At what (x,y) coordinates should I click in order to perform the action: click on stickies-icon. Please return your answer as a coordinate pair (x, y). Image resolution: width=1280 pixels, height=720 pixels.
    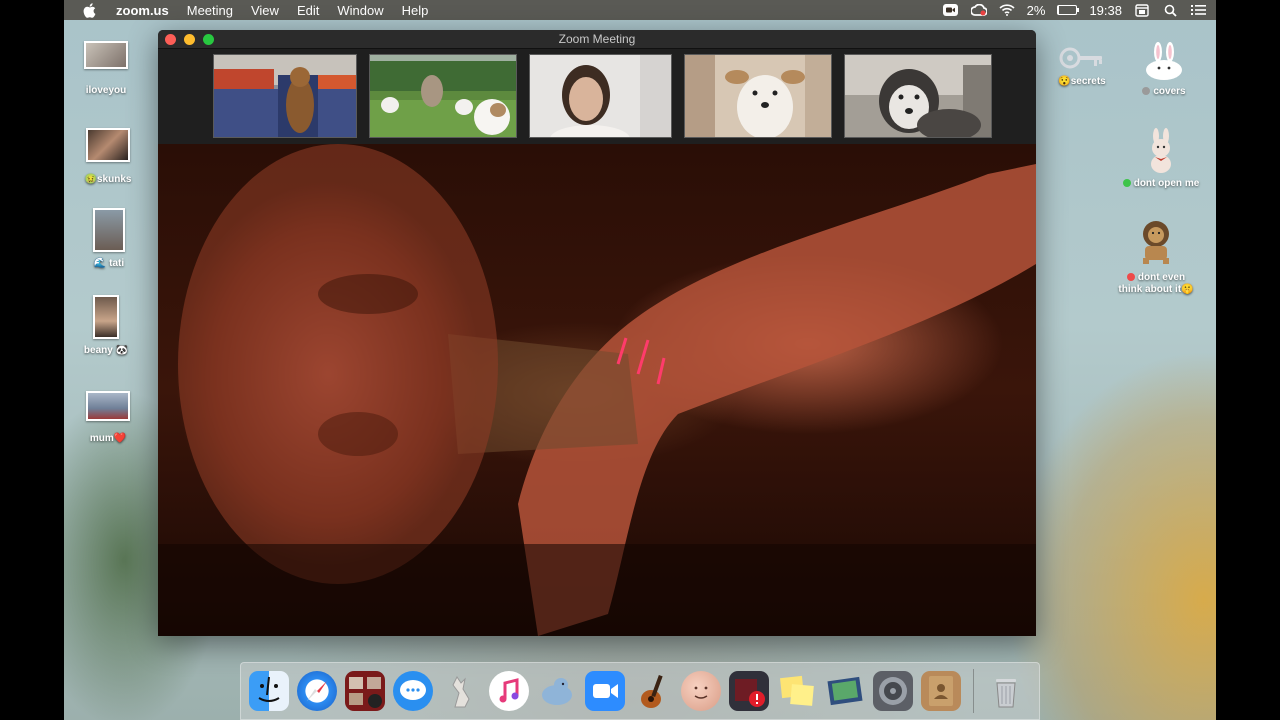
    Looking at the image, I should click on (797, 691).